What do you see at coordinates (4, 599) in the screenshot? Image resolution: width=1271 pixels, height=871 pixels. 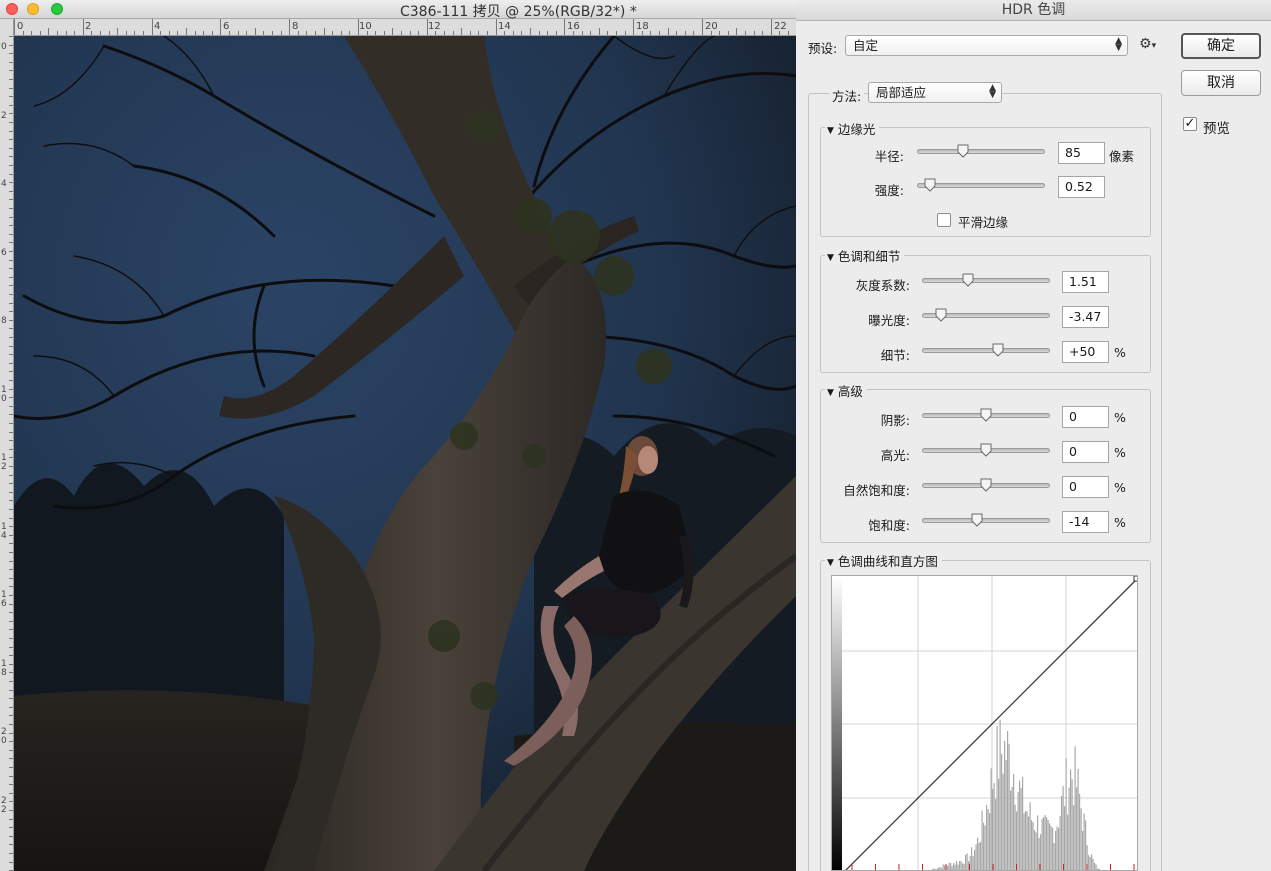 I see `ruler-label: 1 6` at bounding box center [4, 599].